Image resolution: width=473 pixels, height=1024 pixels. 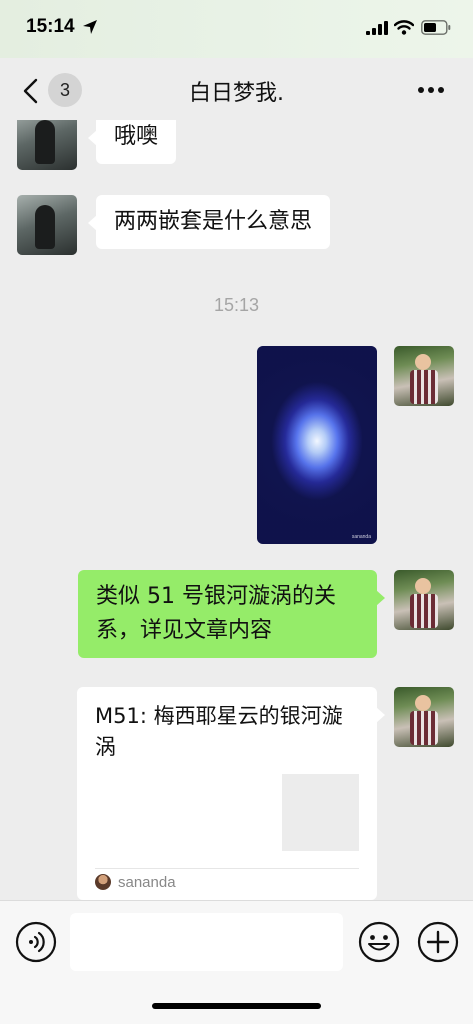 I want to click on message-timestamp: 15:13, so click(x=236, y=305).